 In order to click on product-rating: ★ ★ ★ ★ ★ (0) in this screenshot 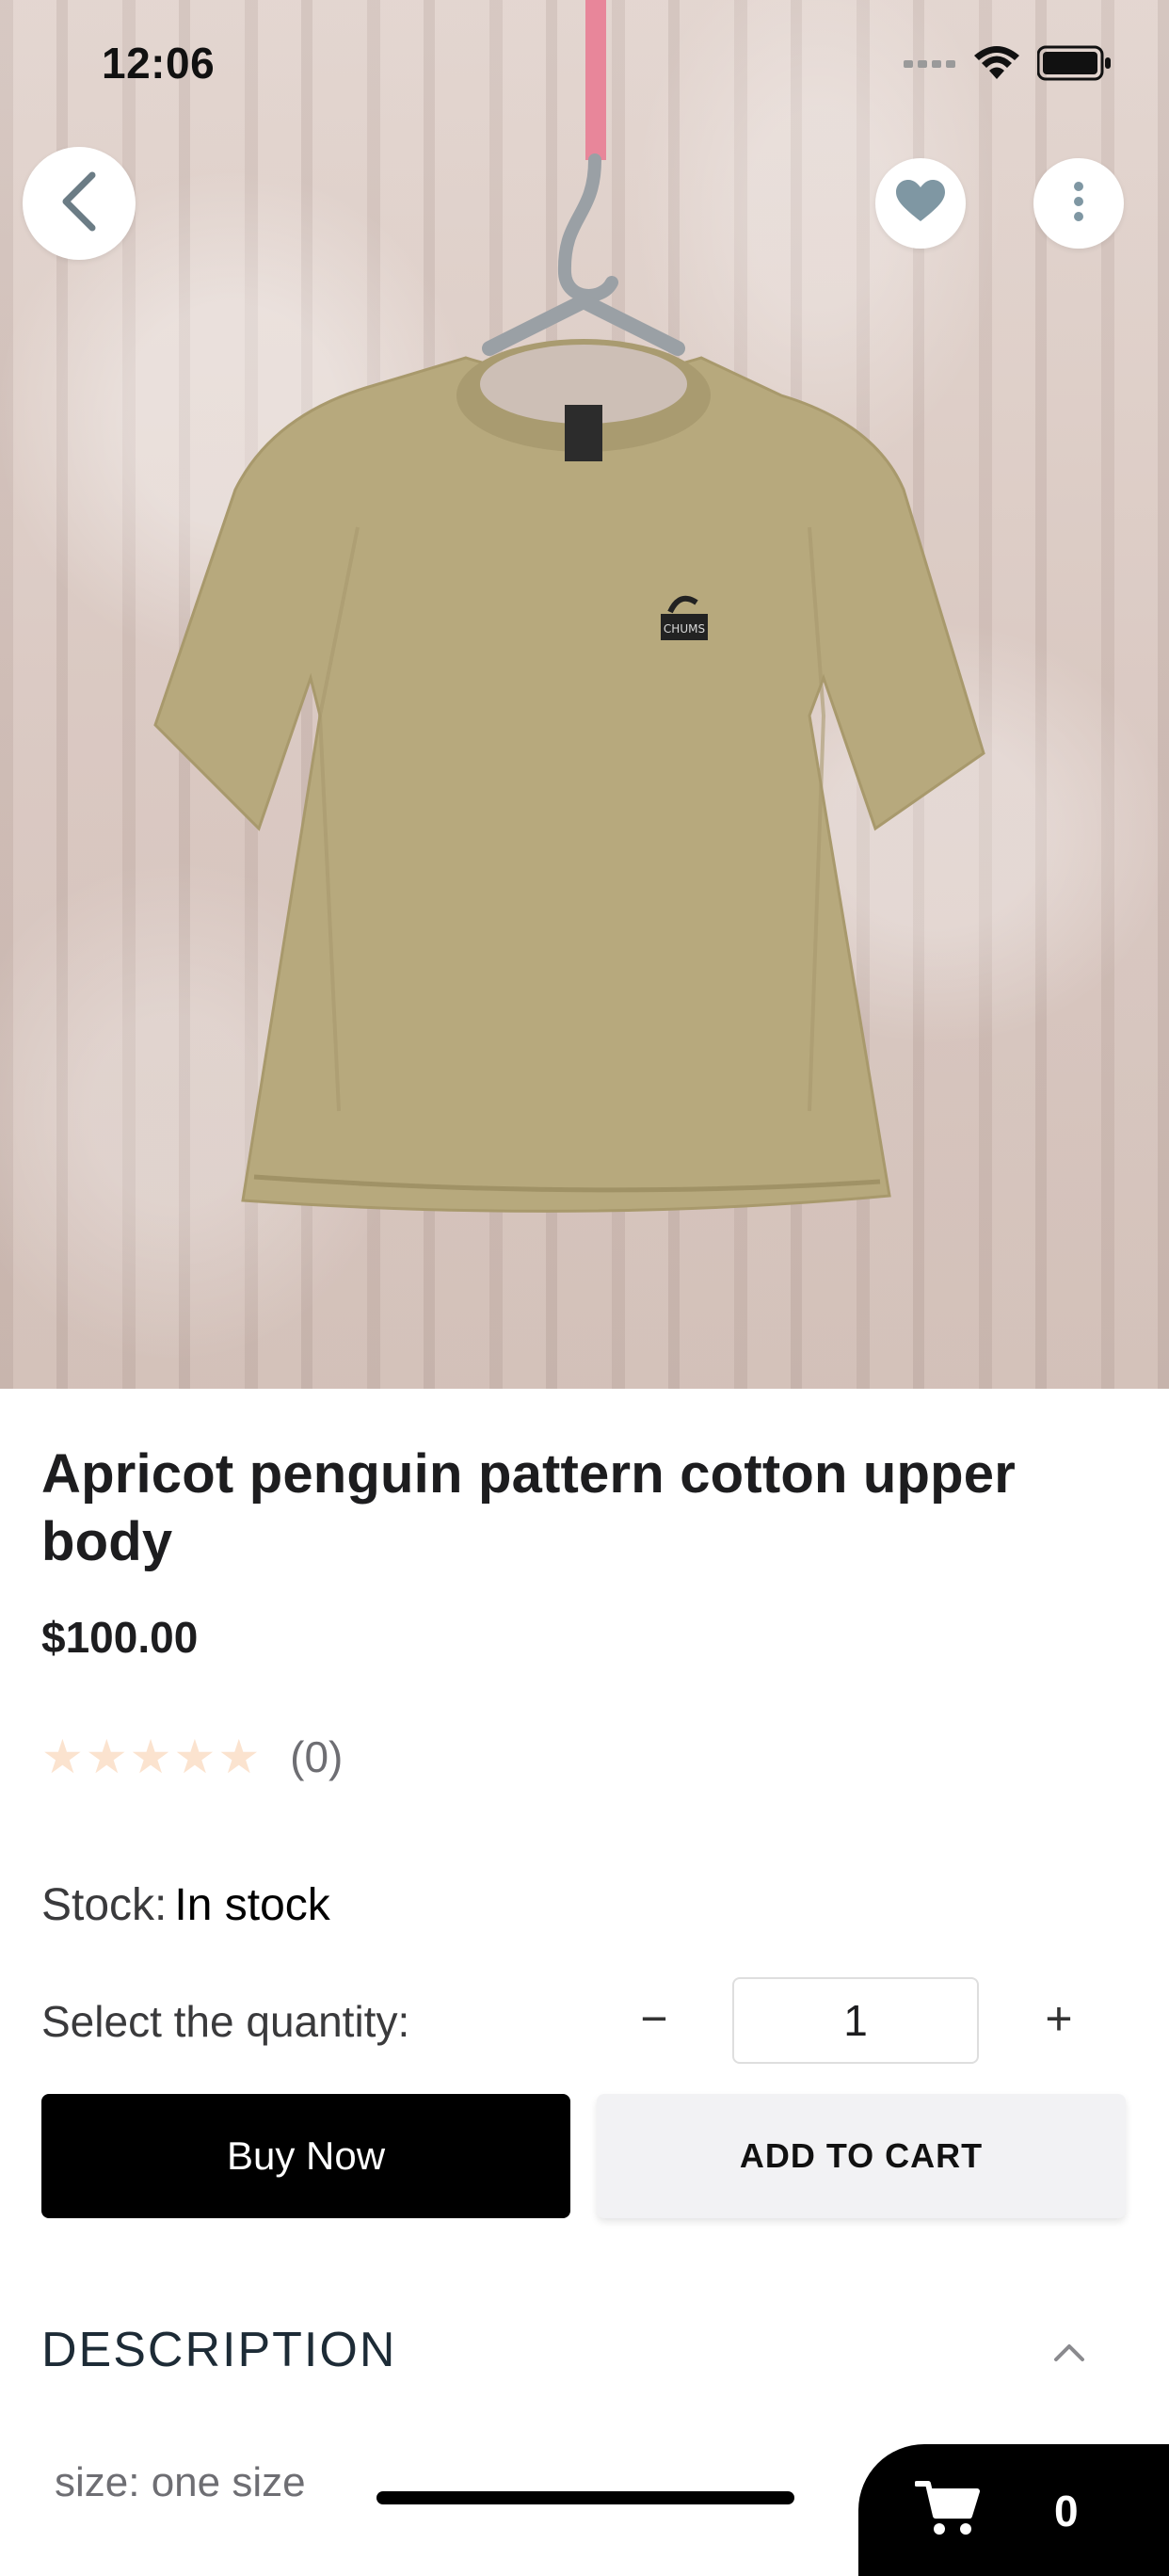, I will do `click(192, 1757)`.